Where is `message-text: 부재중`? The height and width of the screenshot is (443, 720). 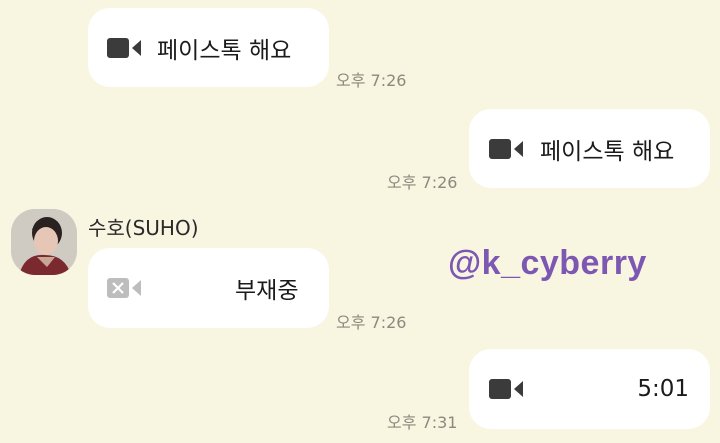
message-text: 부재중 is located at coordinates (267, 291).